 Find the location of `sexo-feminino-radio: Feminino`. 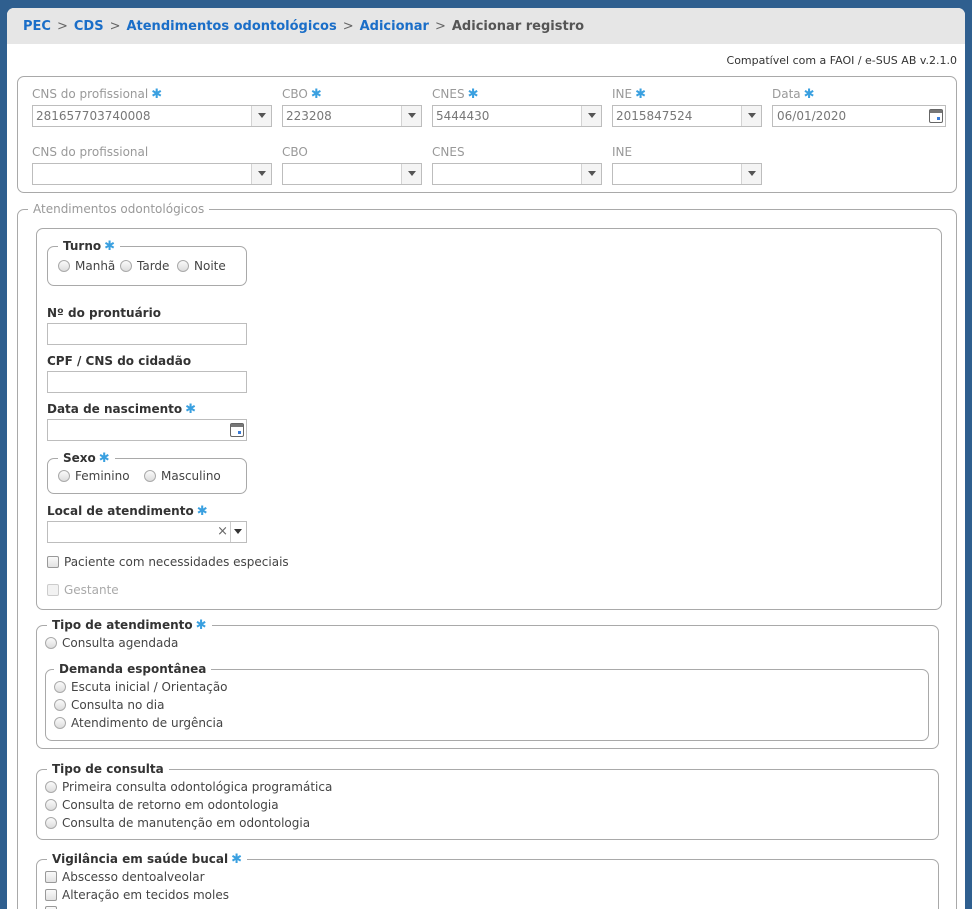

sexo-feminino-radio: Feminino is located at coordinates (94, 476).